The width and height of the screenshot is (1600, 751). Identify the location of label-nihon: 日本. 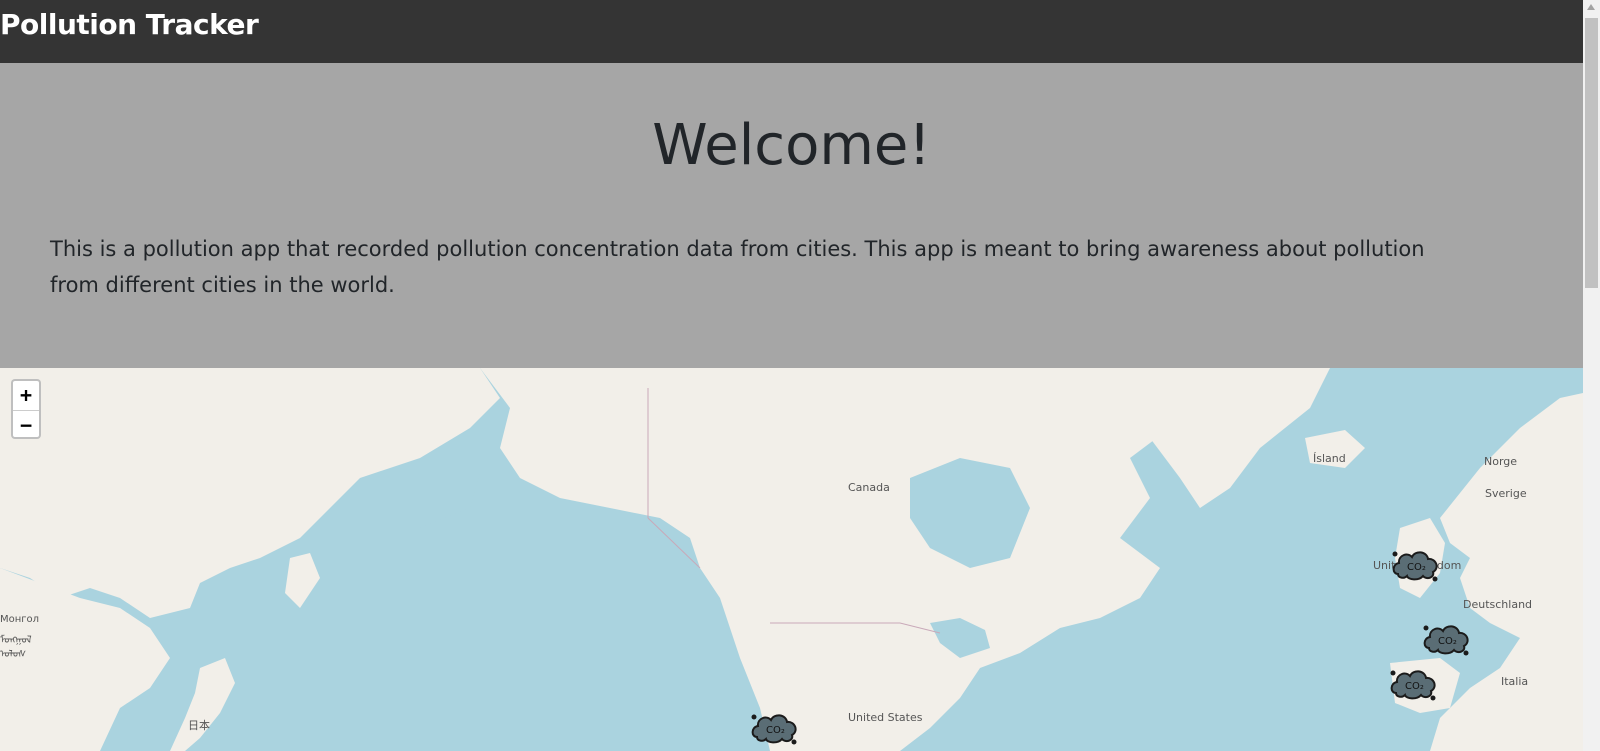
(199, 725).